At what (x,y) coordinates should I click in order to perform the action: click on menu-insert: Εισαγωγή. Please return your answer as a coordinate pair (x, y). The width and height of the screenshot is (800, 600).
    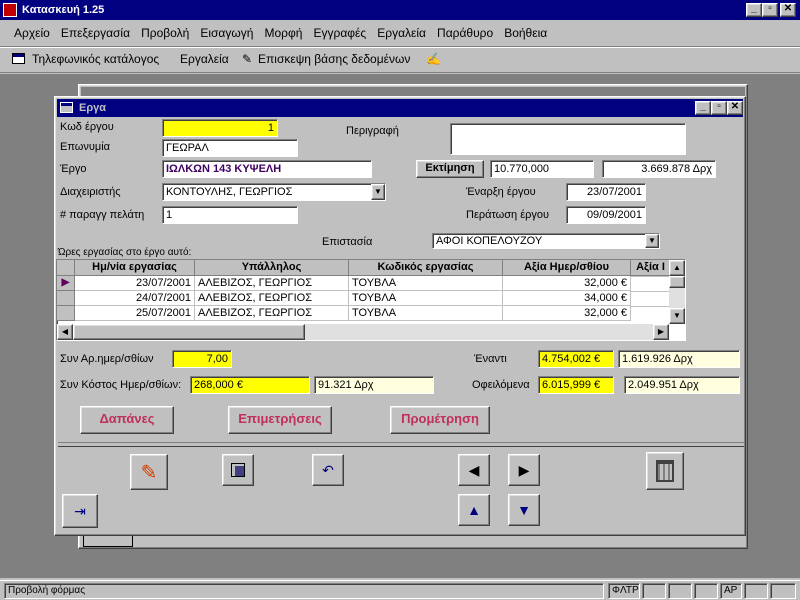
    Looking at the image, I should click on (226, 33).